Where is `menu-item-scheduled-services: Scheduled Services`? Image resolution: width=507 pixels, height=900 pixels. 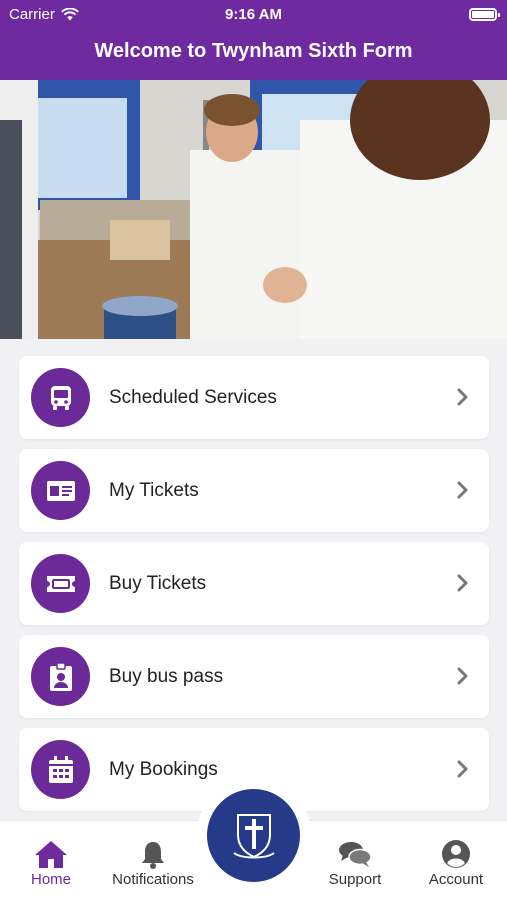
menu-item-scheduled-services: Scheduled Services is located at coordinates (254, 397).